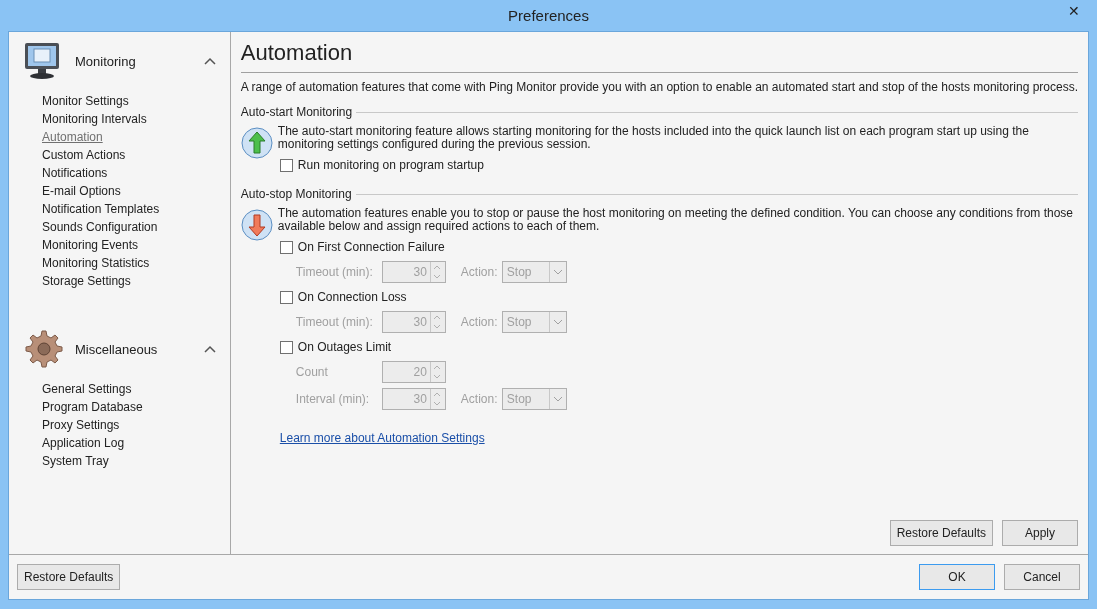 This screenshot has width=1097, height=609. I want to click on sidebar-item: Notification Templates, so click(101, 209).